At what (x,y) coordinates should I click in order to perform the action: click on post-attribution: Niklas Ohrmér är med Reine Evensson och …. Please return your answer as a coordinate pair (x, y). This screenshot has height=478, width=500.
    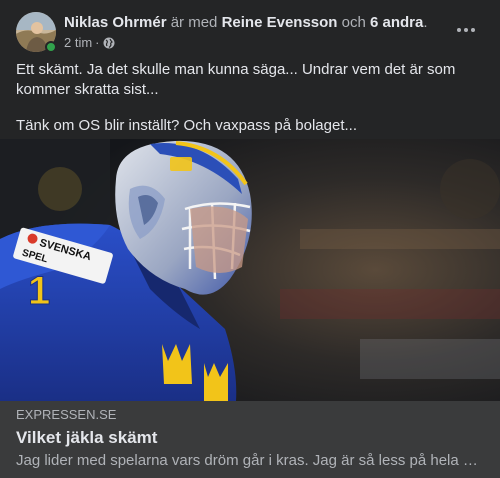
    Looking at the image, I should click on (274, 22).